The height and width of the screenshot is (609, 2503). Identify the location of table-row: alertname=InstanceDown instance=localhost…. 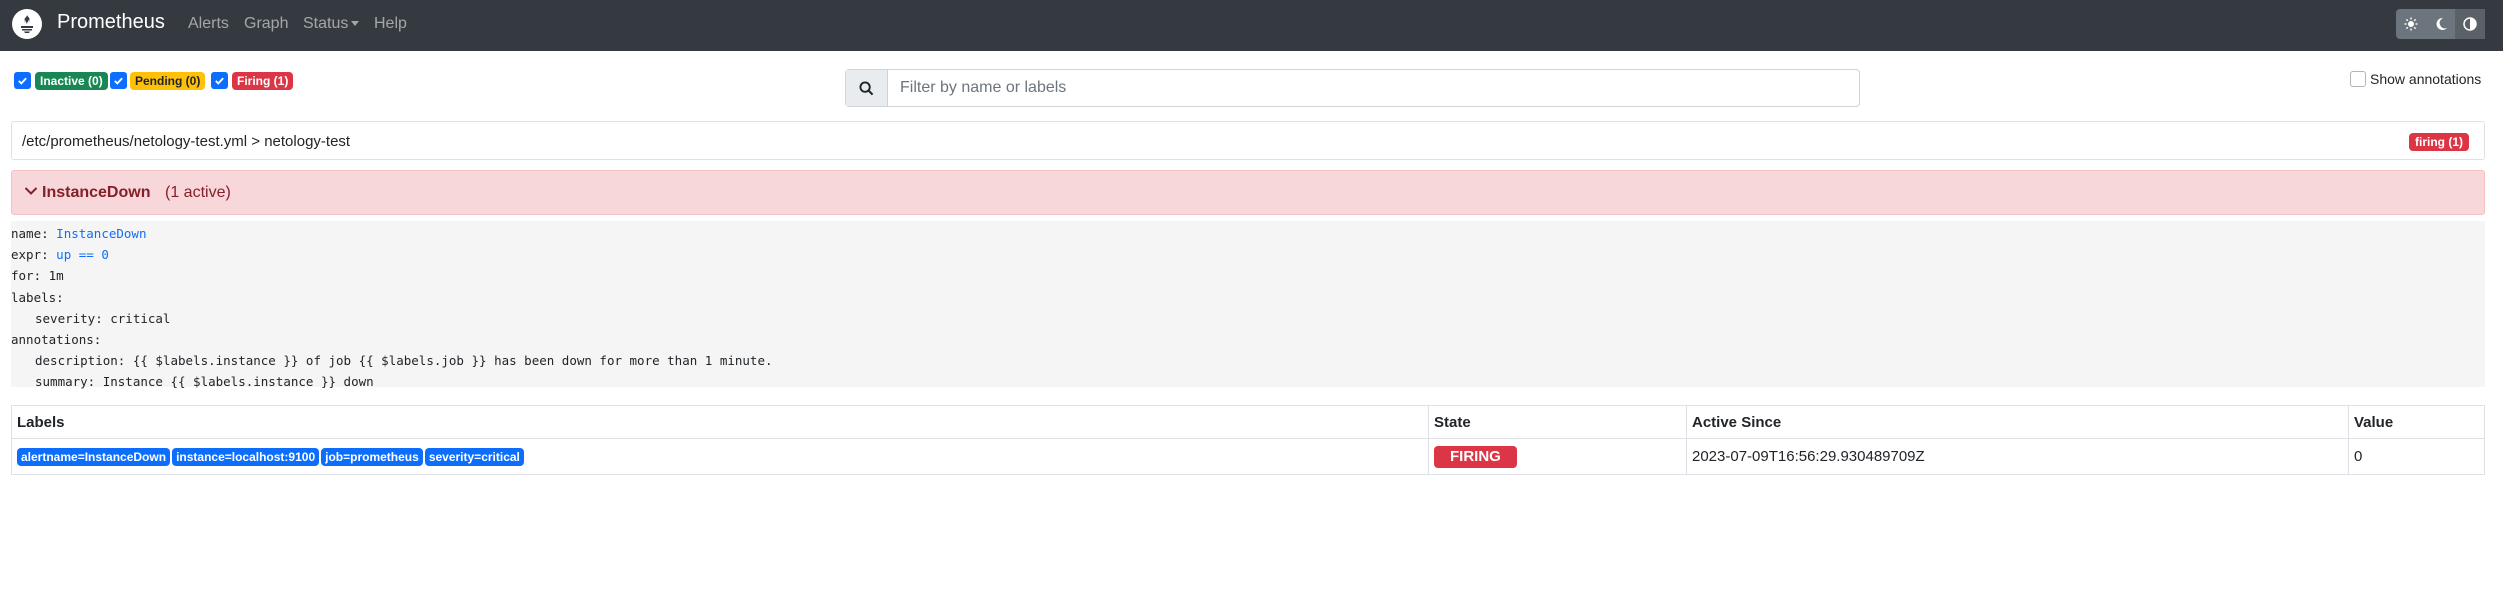
(1248, 456).